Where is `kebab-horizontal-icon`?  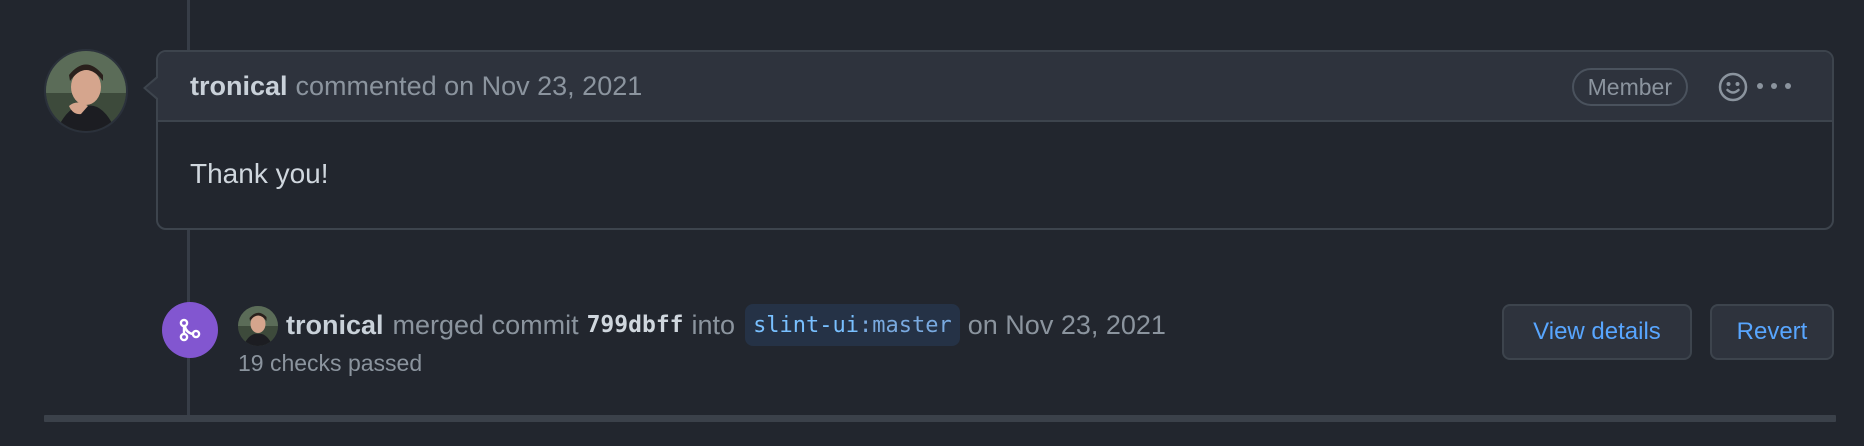 kebab-horizontal-icon is located at coordinates (1774, 86).